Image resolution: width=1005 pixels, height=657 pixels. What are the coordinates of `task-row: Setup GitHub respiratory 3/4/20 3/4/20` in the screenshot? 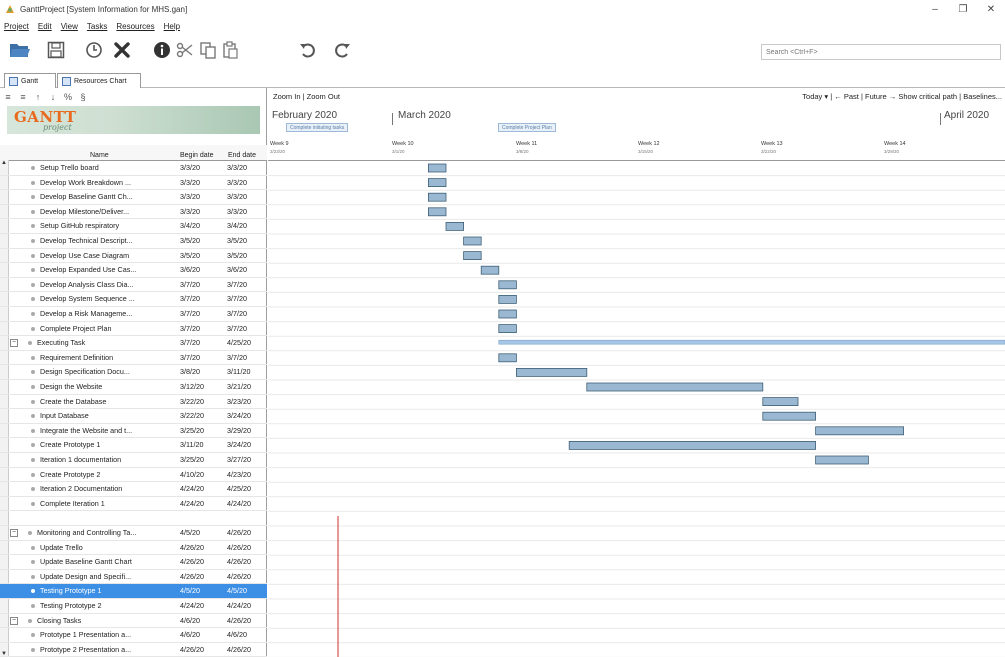 It's located at (133, 226).